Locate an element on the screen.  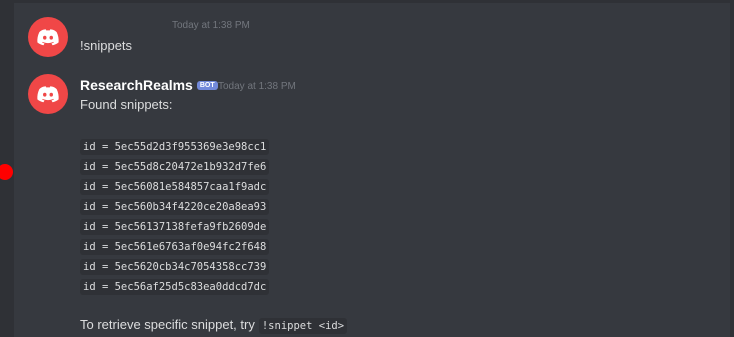
list-item: id = 5ec56af25d5c83ea0ddcd7dc is located at coordinates (175, 287).